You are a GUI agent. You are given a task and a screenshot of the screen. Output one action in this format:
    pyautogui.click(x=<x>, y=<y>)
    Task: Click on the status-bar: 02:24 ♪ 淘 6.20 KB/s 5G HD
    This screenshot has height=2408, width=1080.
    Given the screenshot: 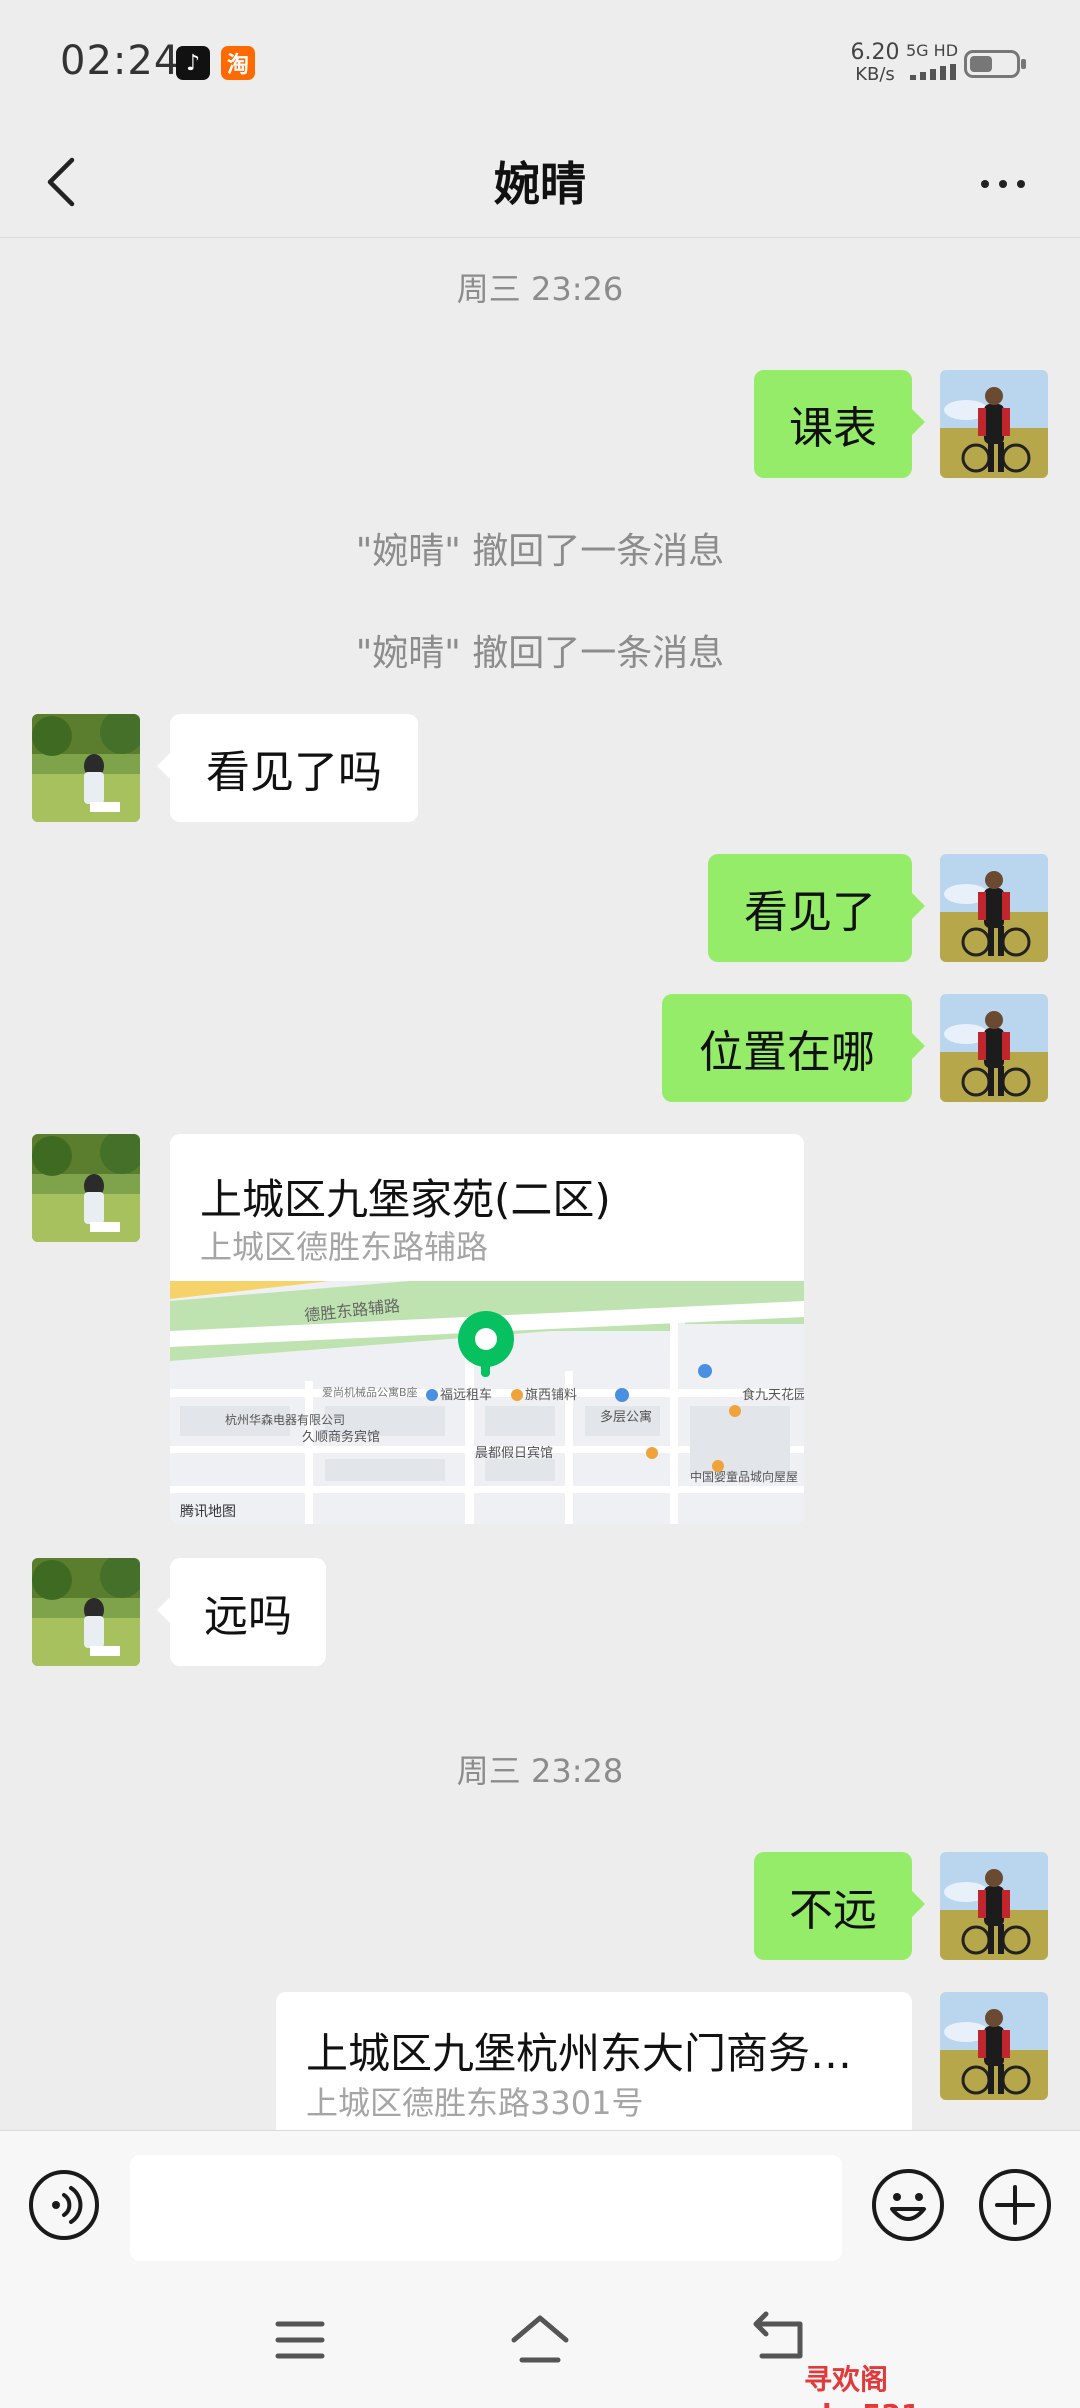 What is the action you would take?
    pyautogui.click(x=540, y=63)
    